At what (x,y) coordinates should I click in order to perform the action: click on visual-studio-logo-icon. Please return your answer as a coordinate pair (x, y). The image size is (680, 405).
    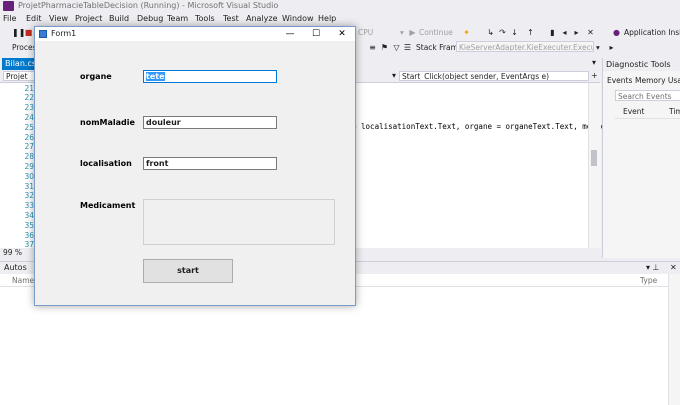
    Looking at the image, I should click on (8, 6).